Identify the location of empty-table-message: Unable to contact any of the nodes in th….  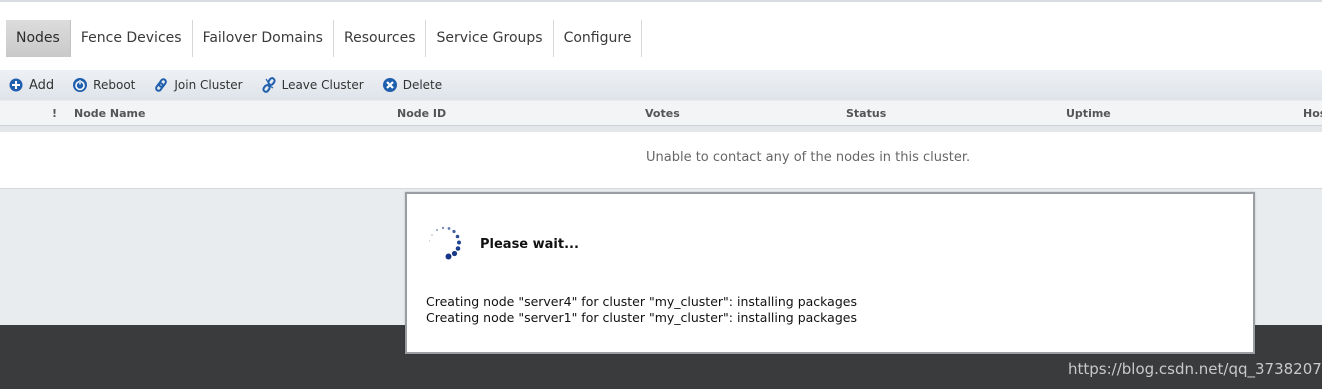
(808, 157).